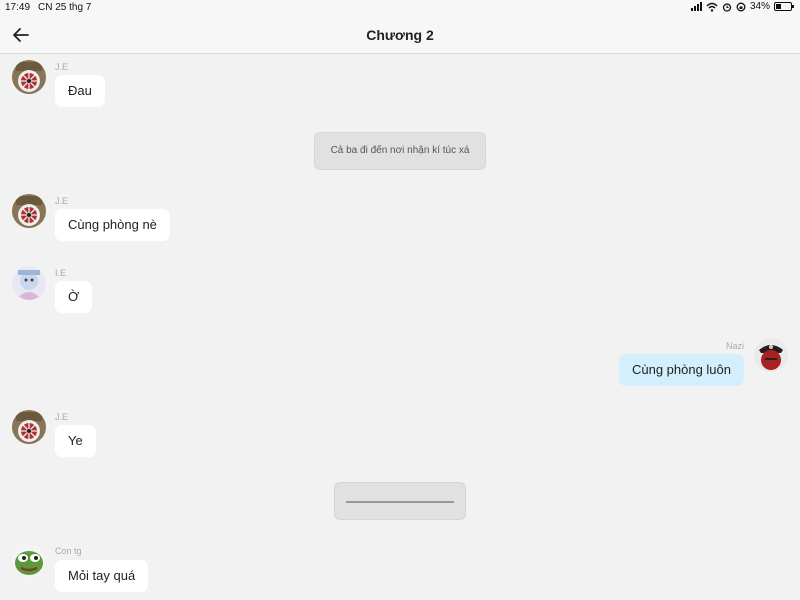  I want to click on status-bar: 17:49 CN 25 thg 7 34%, so click(400, 8).